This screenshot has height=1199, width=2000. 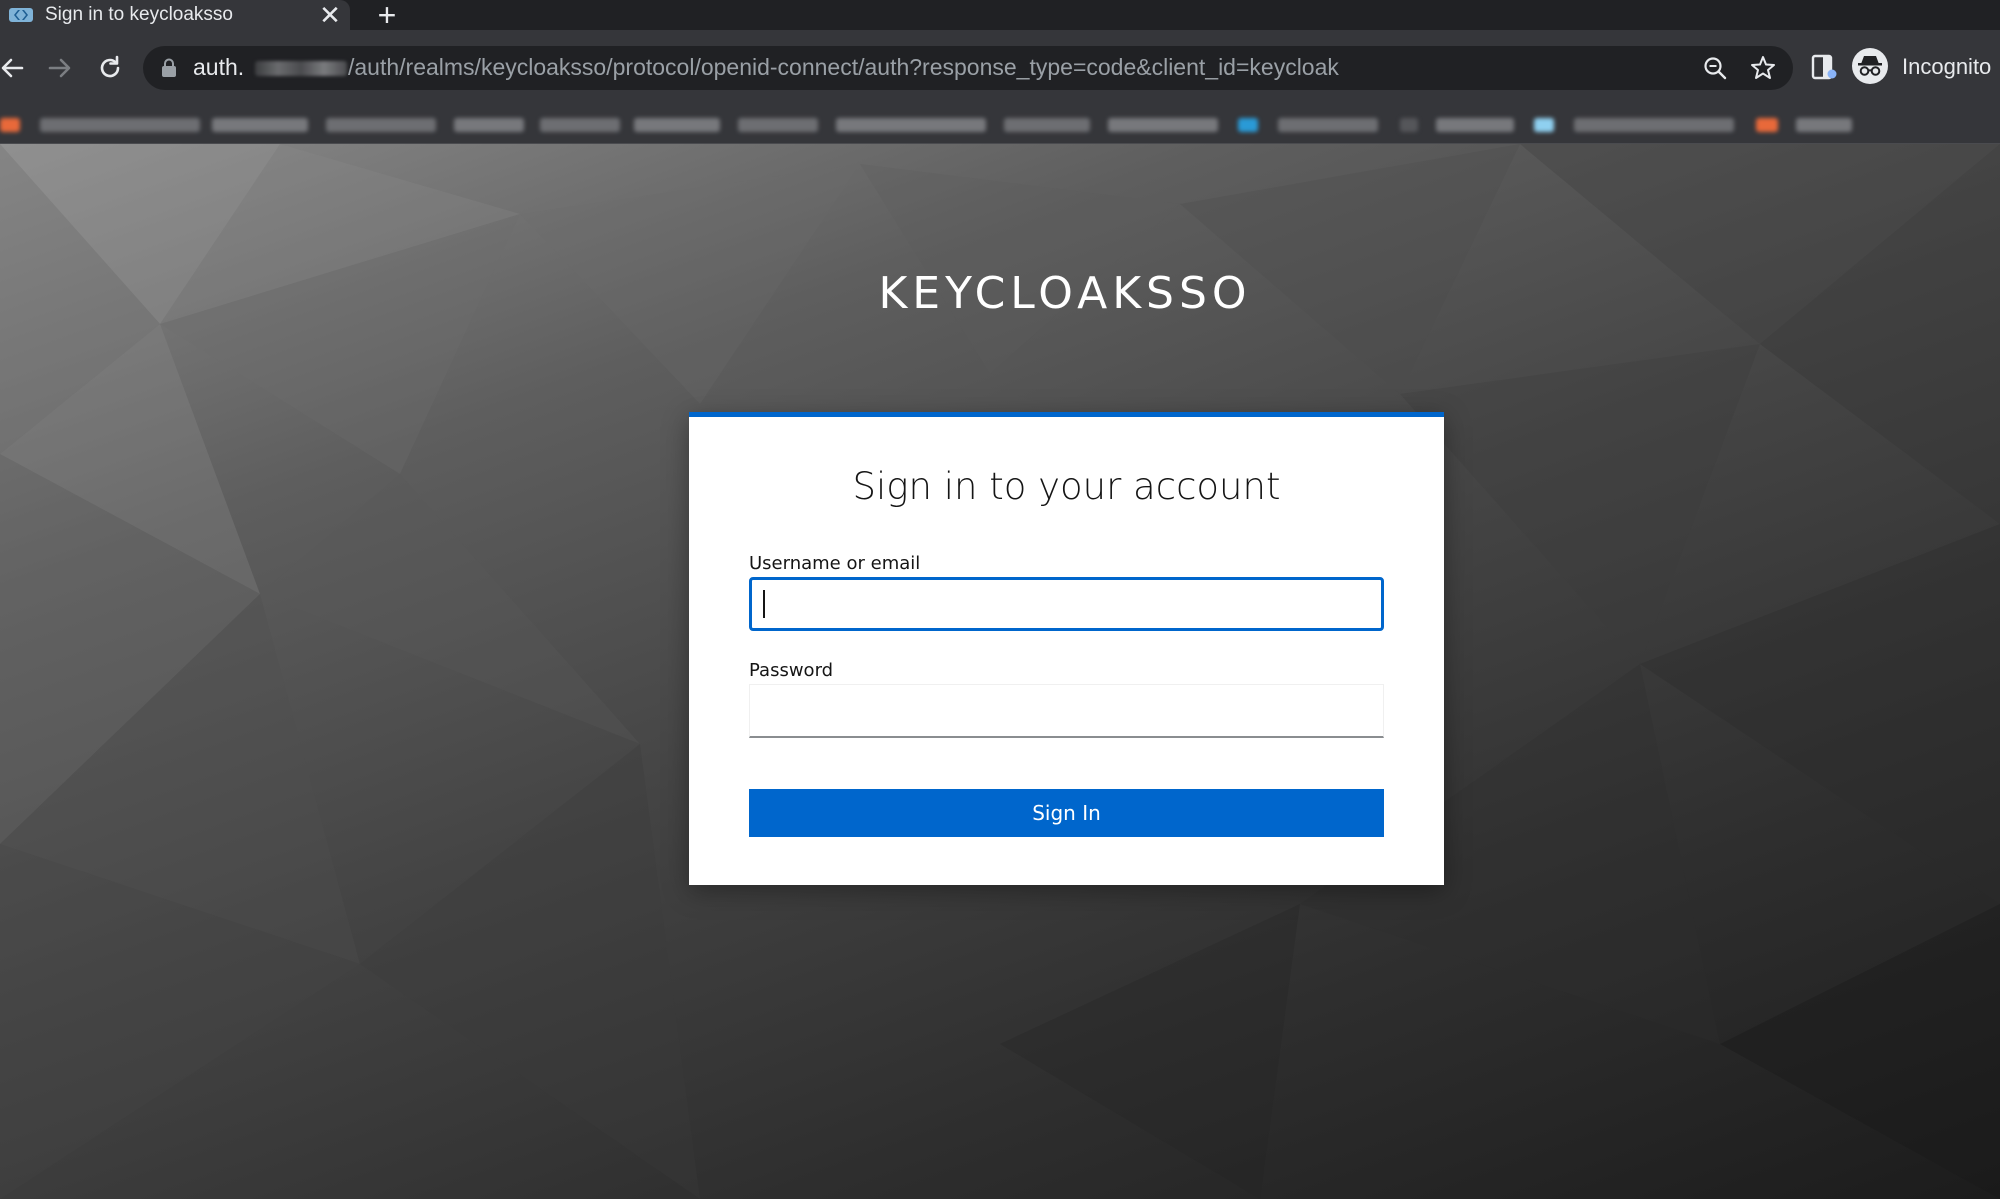 What do you see at coordinates (1066, 813) in the screenshot?
I see `sign-in-button: Sign In` at bounding box center [1066, 813].